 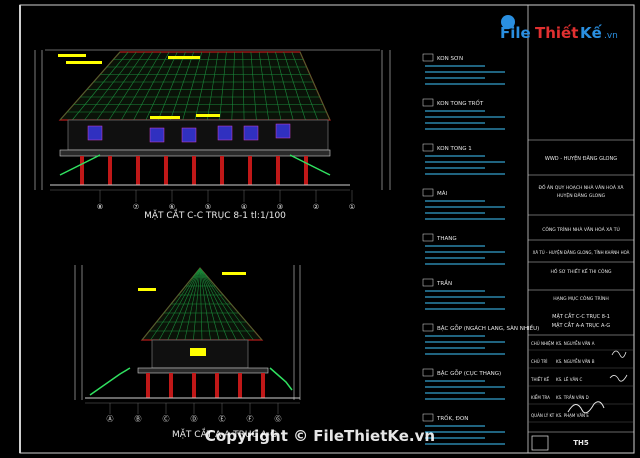 What do you see at coordinates (444, 283) in the screenshot?
I see `legend-label: TRẦN` at bounding box center [444, 283].